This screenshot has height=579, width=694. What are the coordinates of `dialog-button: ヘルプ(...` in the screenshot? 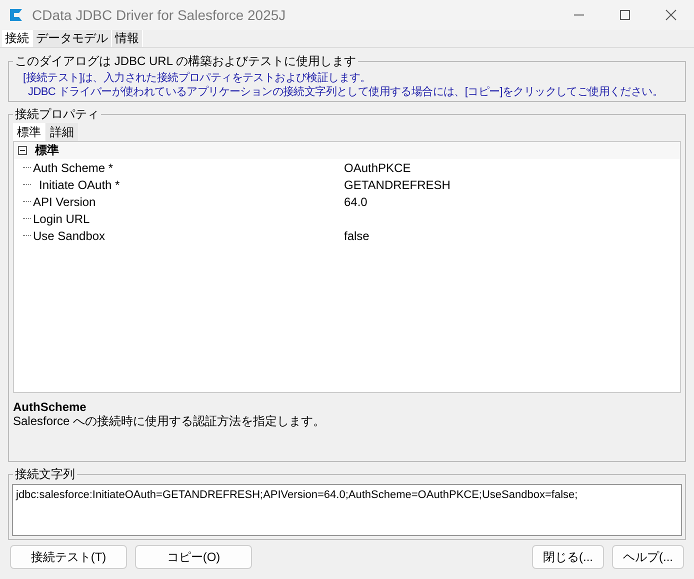 It's located at (648, 557).